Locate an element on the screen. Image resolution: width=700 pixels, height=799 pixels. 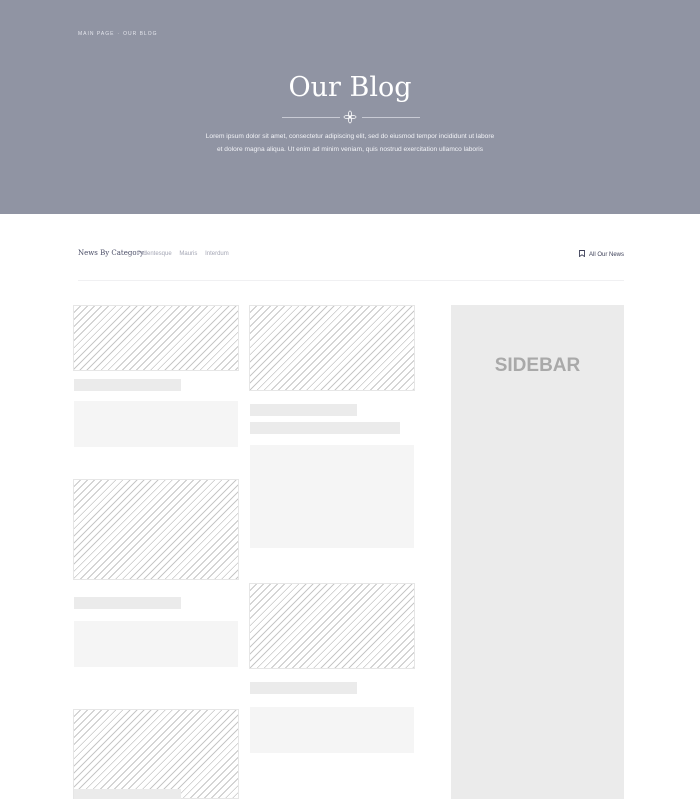
title-divider-left is located at coordinates (311, 117).